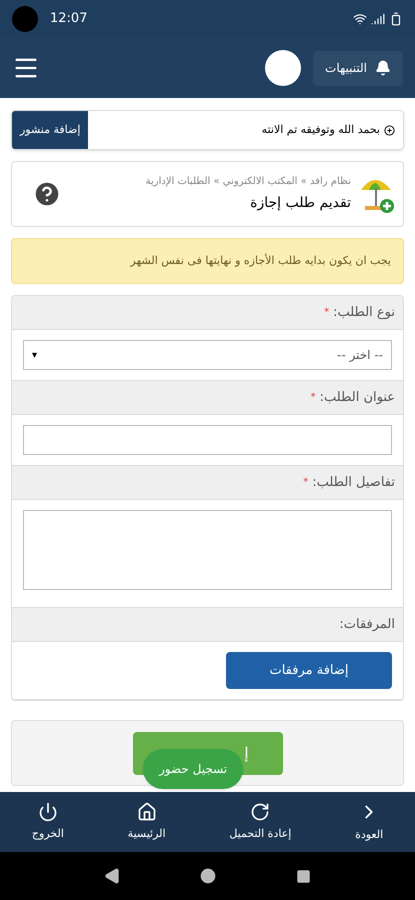 The height and width of the screenshot is (900, 415). Describe the element at coordinates (260, 260) in the screenshot. I see `alert-message: يجب ان يكون بدايه طلب الأجازه و نهايتها فى نفس الشهر` at that location.